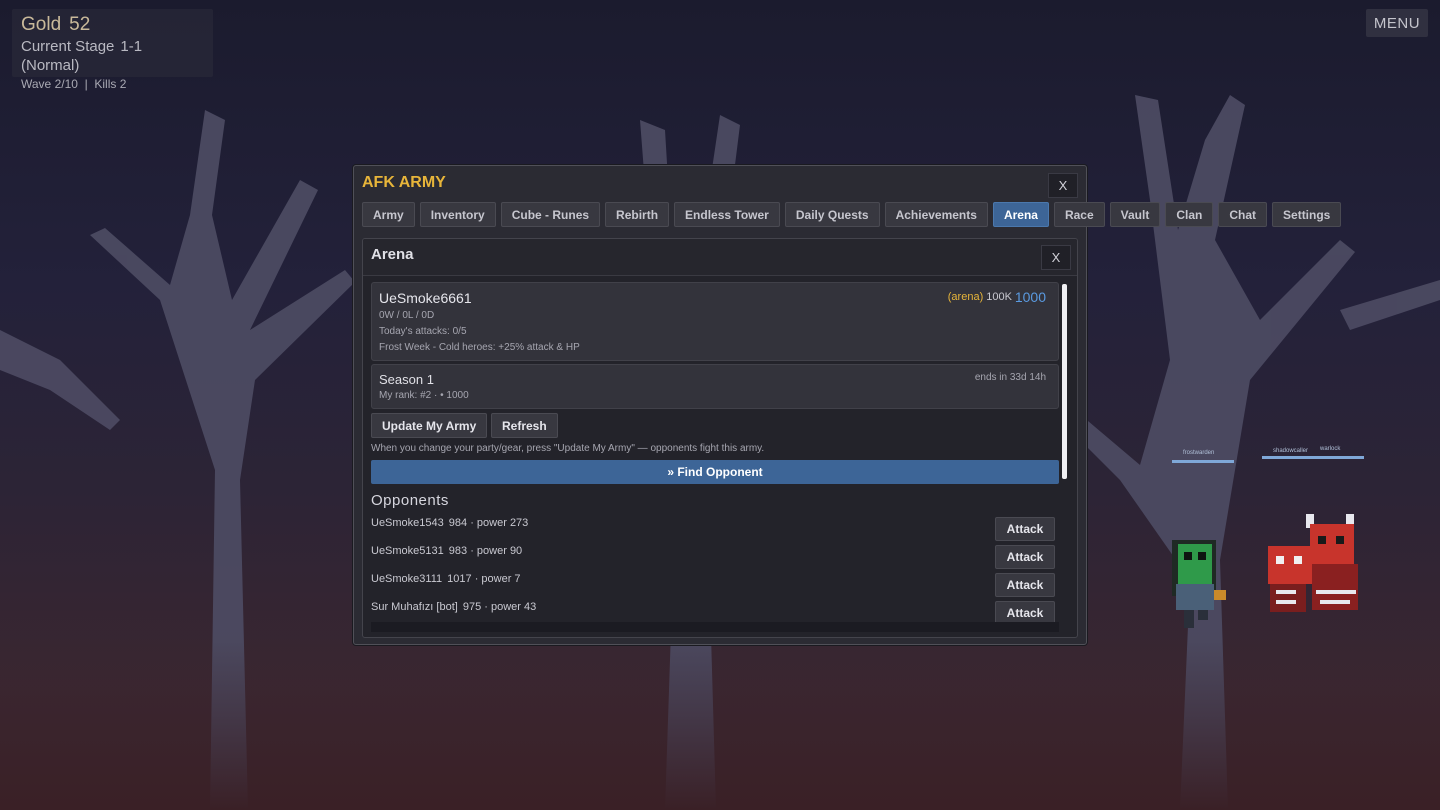 The image size is (1440, 810). Describe the element at coordinates (524, 425) in the screenshot. I see `refresh-button: Refresh` at that location.